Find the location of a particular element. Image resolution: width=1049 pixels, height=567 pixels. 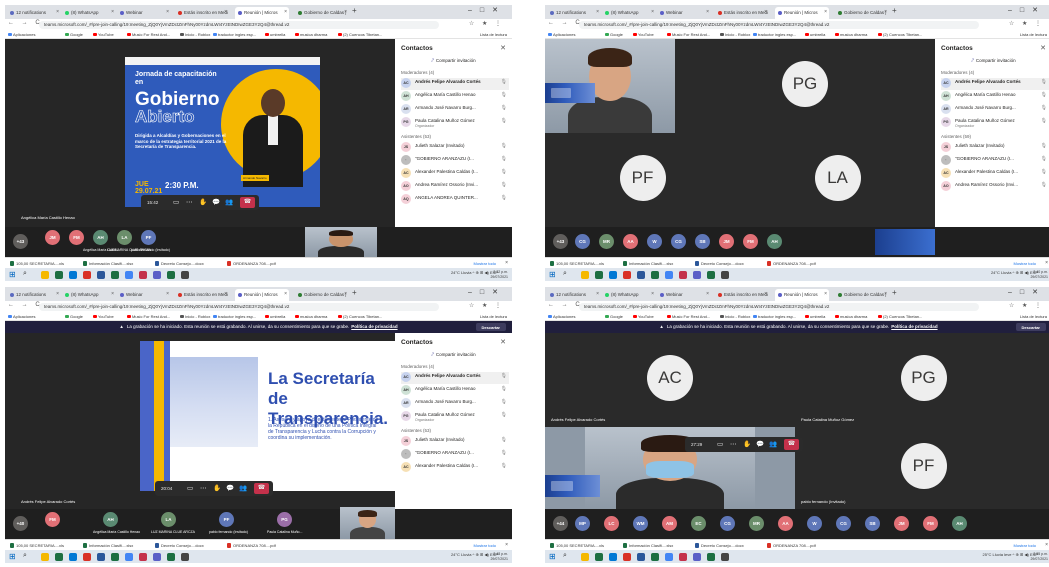

browser-tab: (8) WhatsApp × is located at coordinates (89, 295).